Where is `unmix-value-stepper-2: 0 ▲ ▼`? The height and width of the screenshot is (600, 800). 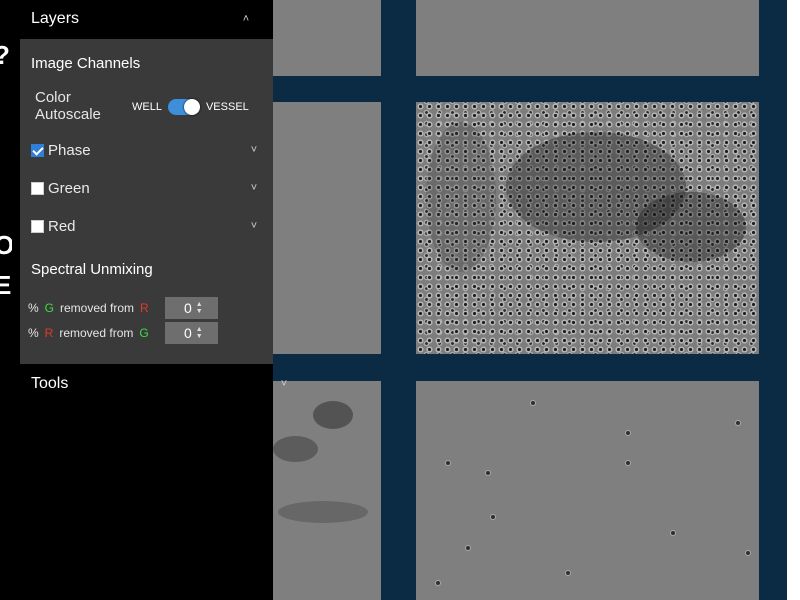 unmix-value-stepper-2: 0 ▲ ▼ is located at coordinates (191, 333).